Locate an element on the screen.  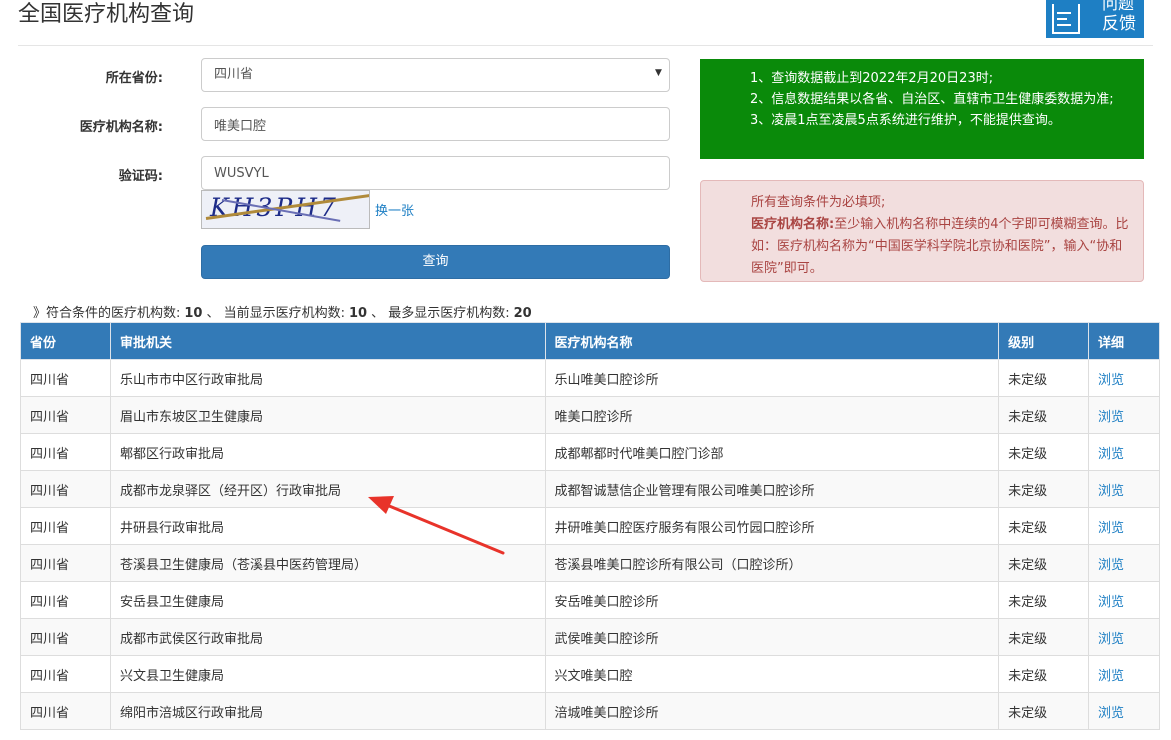
header-details: 详细 is located at coordinates (1124, 341).